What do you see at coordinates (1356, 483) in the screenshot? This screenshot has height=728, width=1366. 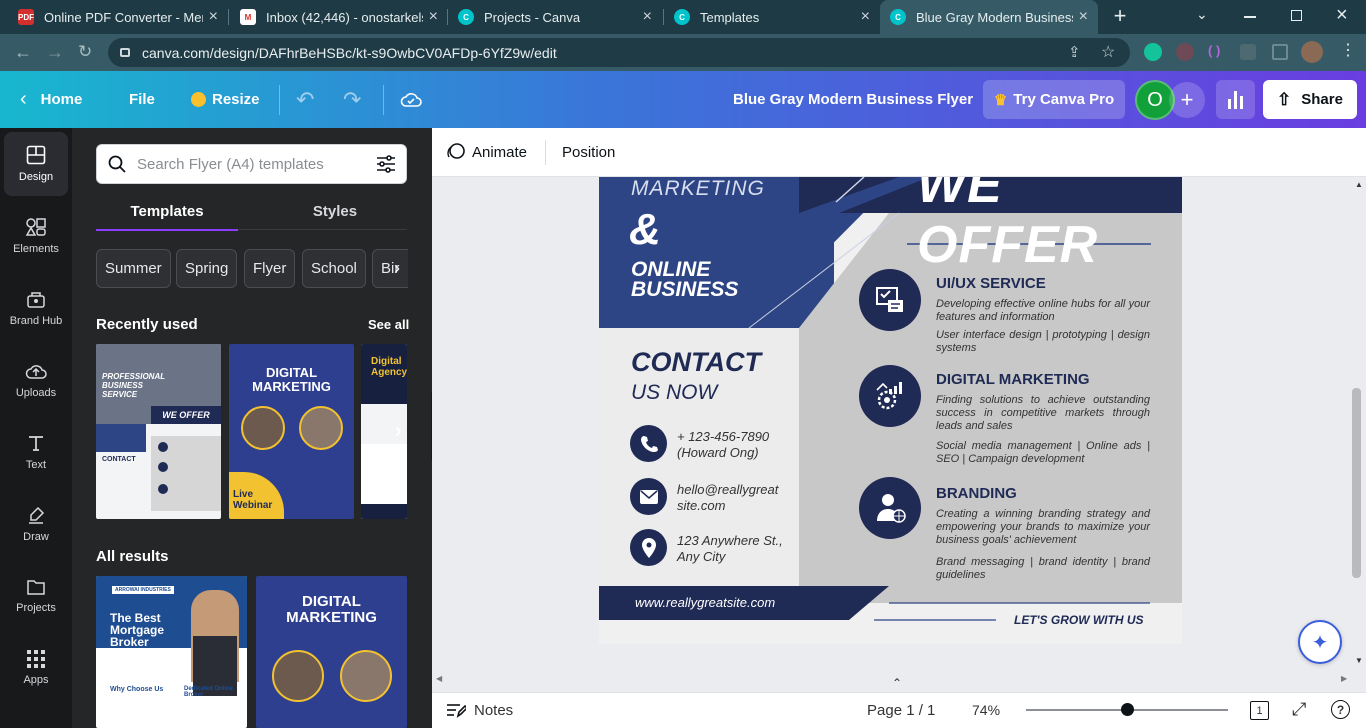 I see `scrollbar-thumb` at bounding box center [1356, 483].